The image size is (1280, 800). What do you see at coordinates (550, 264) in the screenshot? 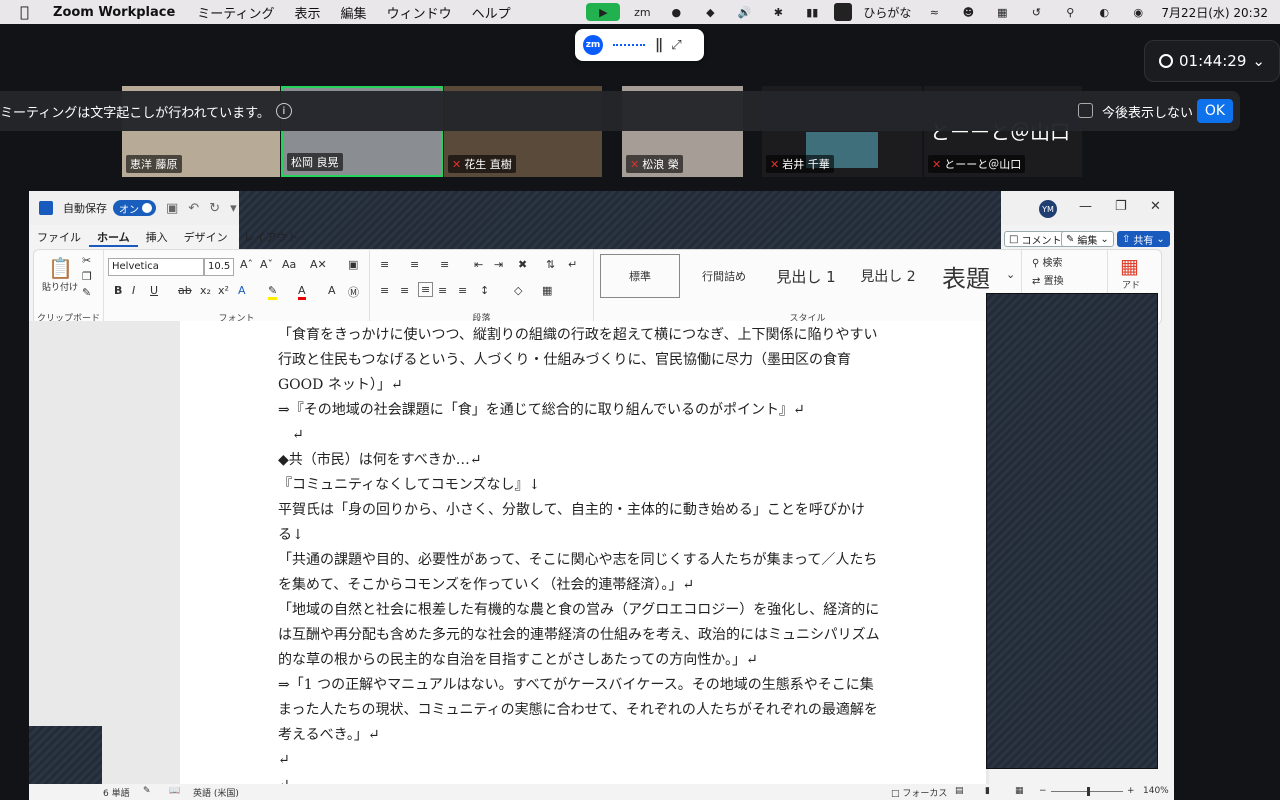
I see `sort-icon: ⇅` at bounding box center [550, 264].